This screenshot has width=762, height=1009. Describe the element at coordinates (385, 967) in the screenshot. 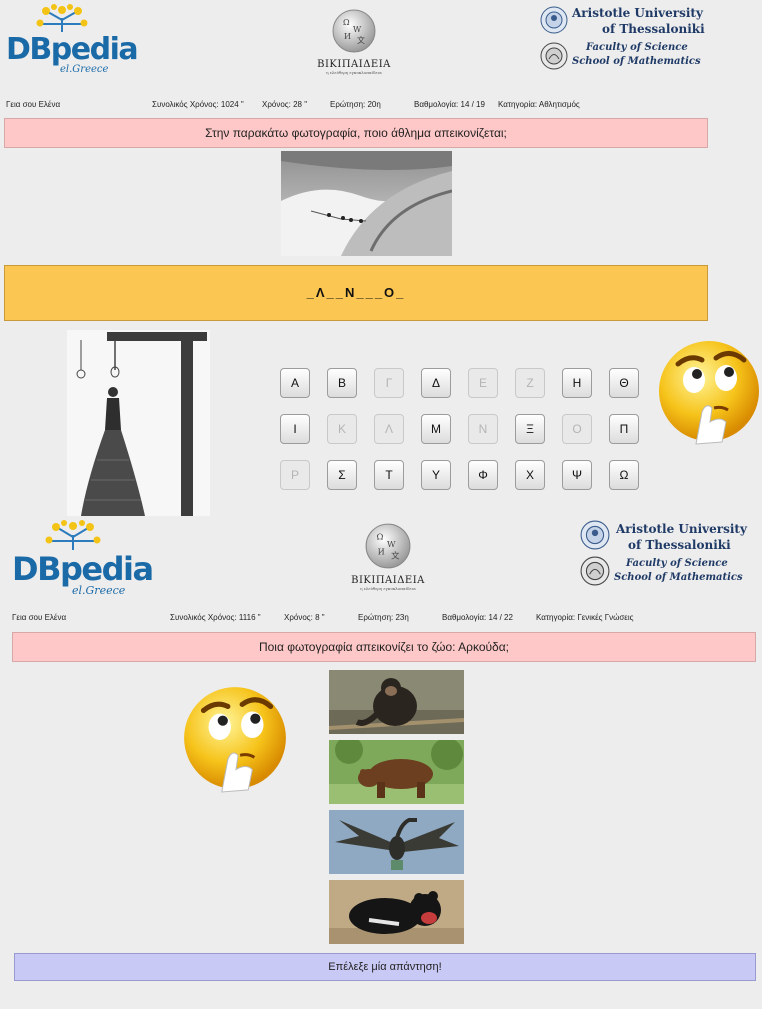

I see `answer-prompt: Επέλεξε μία απάντηση!` at that location.